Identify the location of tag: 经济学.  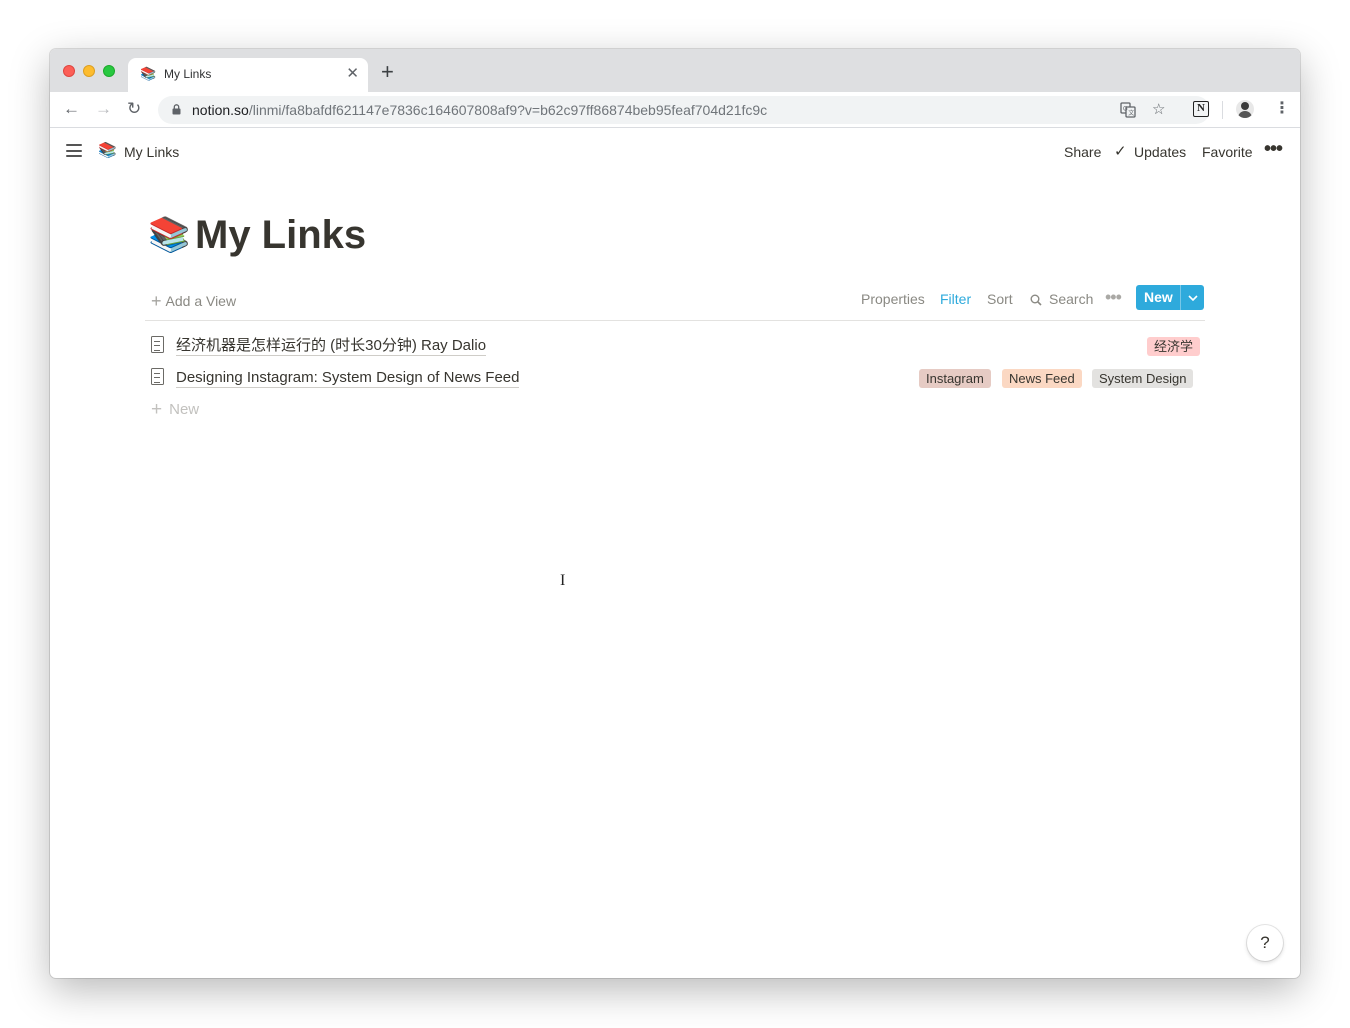
(1173, 346).